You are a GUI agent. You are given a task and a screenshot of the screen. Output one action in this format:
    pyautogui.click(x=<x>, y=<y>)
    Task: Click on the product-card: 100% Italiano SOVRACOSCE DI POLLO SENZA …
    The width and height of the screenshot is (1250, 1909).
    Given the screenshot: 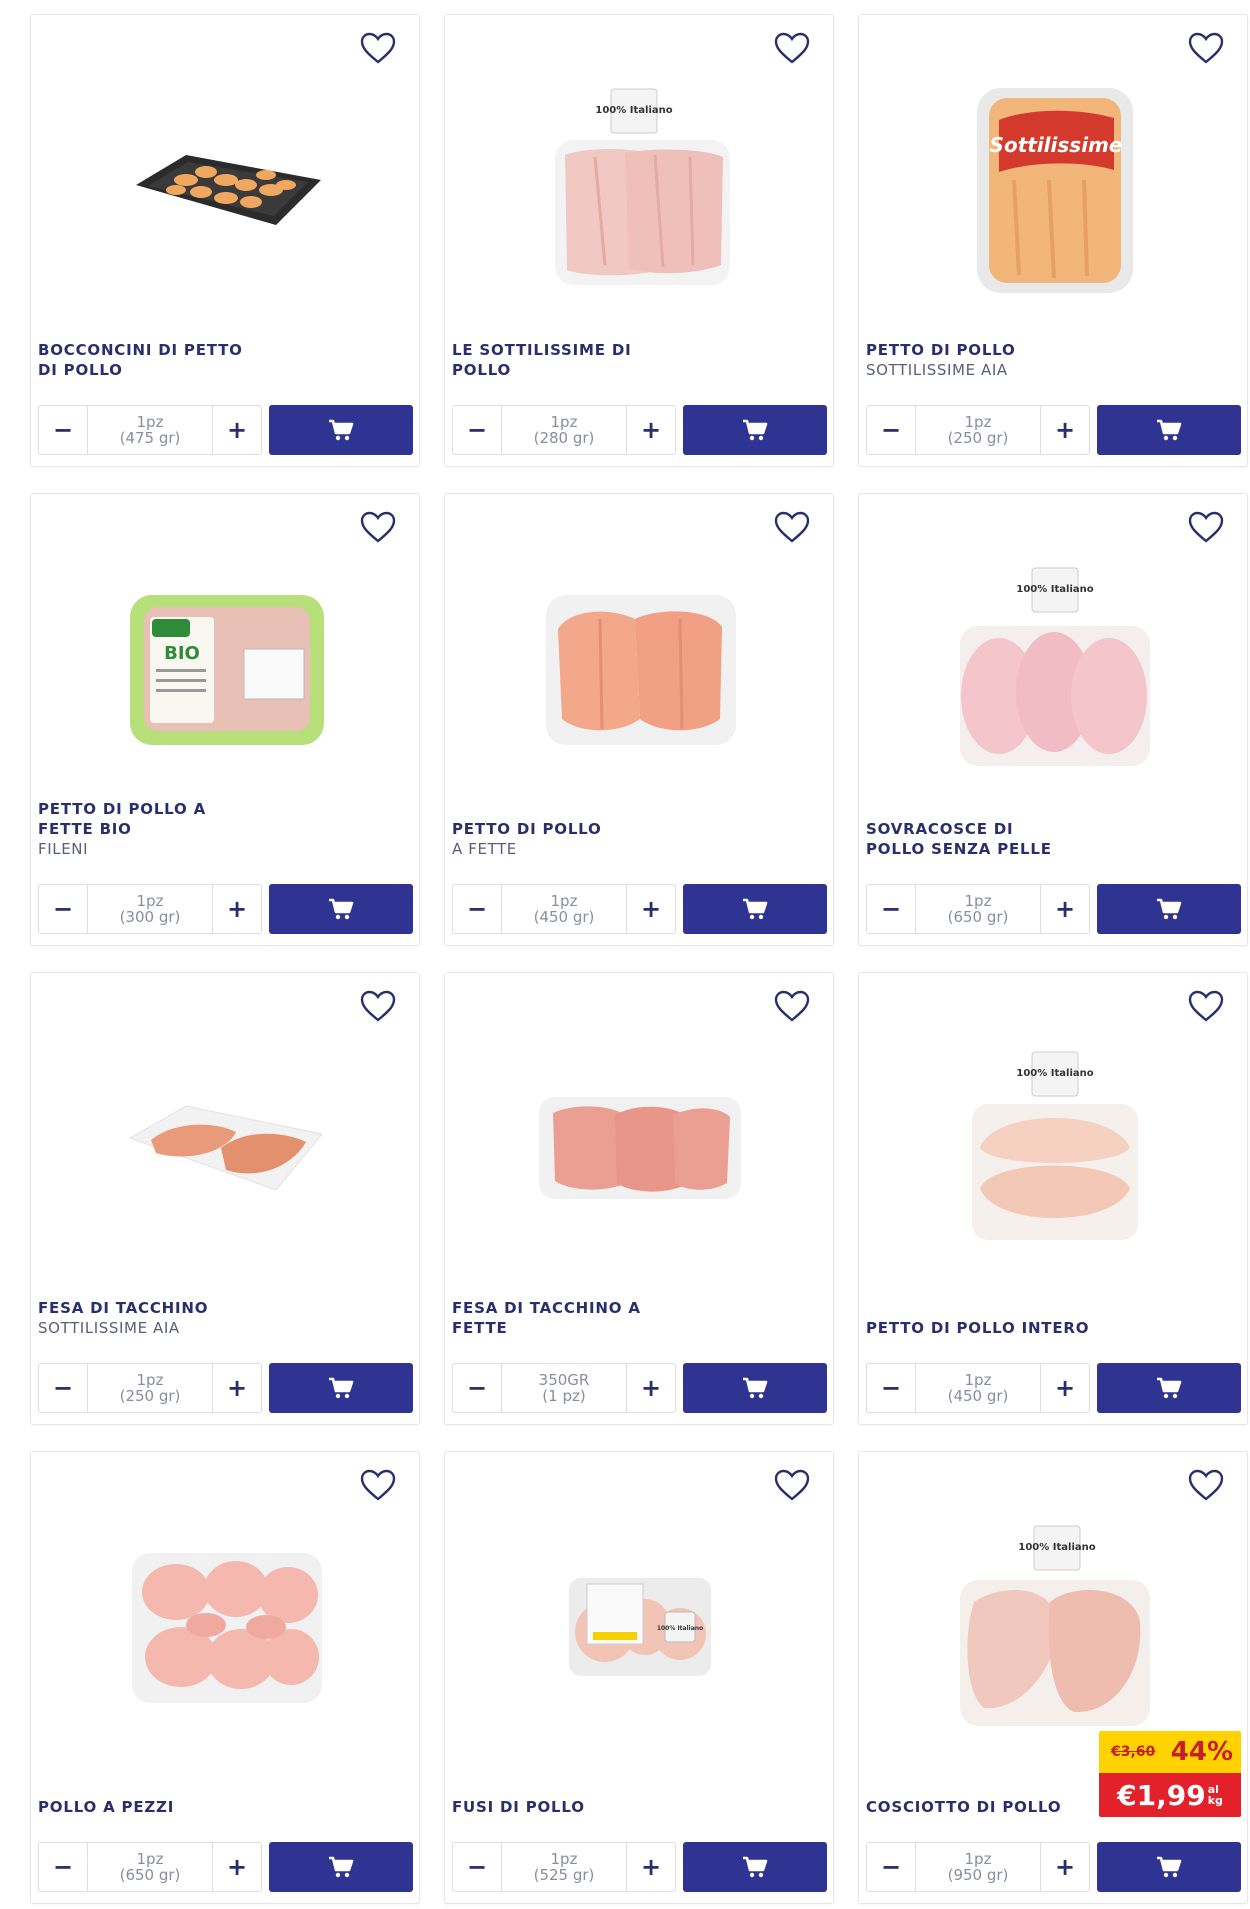 What is the action you would take?
    pyautogui.click(x=1053, y=719)
    